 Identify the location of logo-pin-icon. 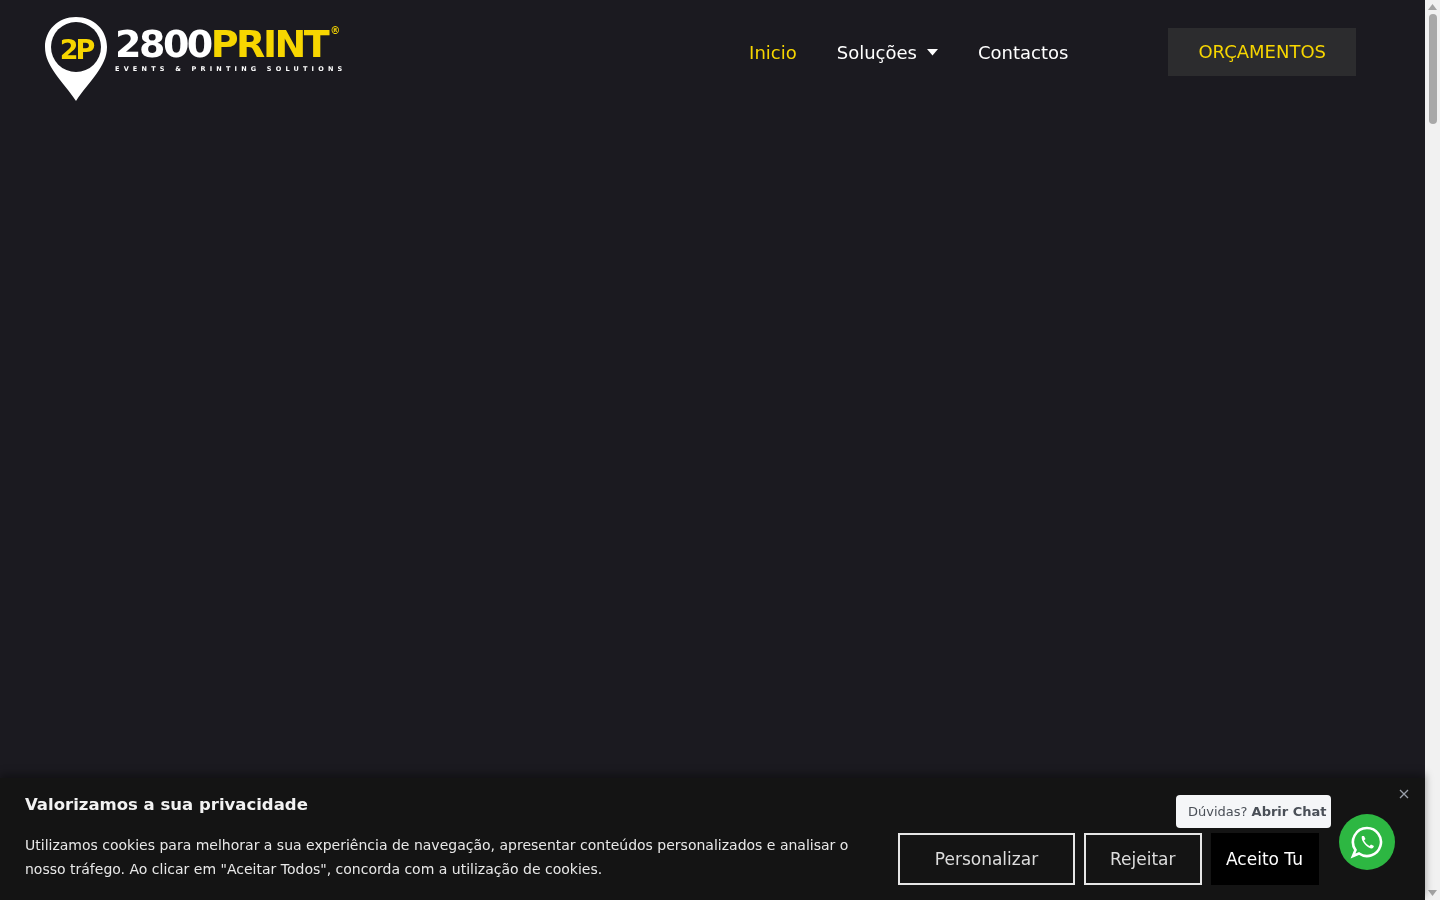
(76, 59).